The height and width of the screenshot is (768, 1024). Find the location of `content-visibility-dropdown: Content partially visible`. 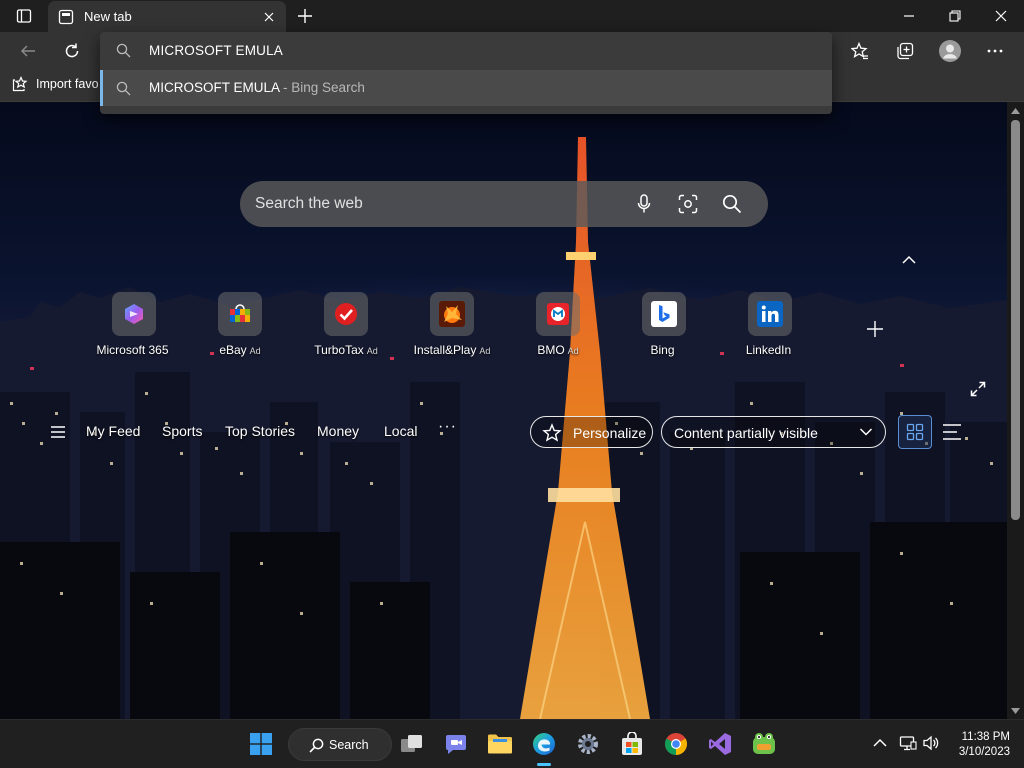

content-visibility-dropdown: Content partially visible is located at coordinates (773, 432).